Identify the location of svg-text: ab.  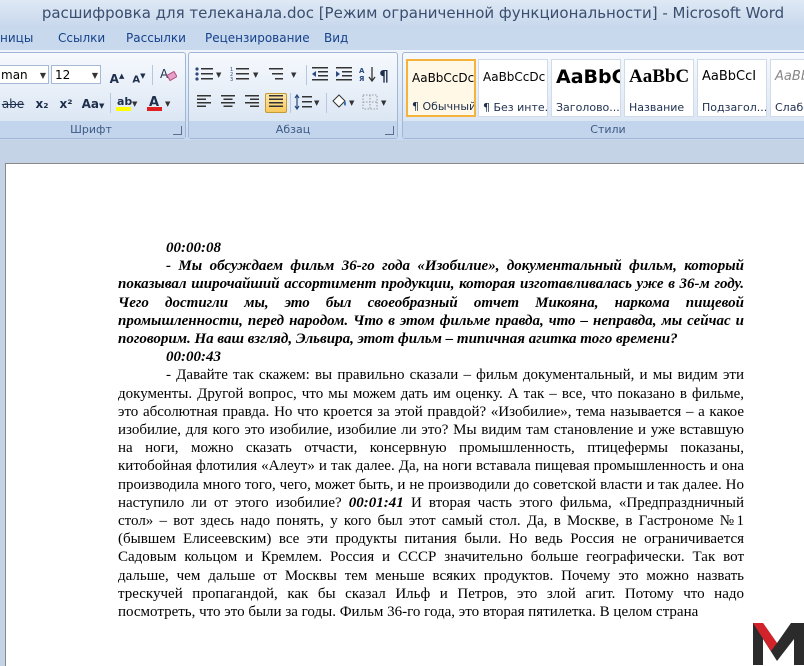
(124, 101).